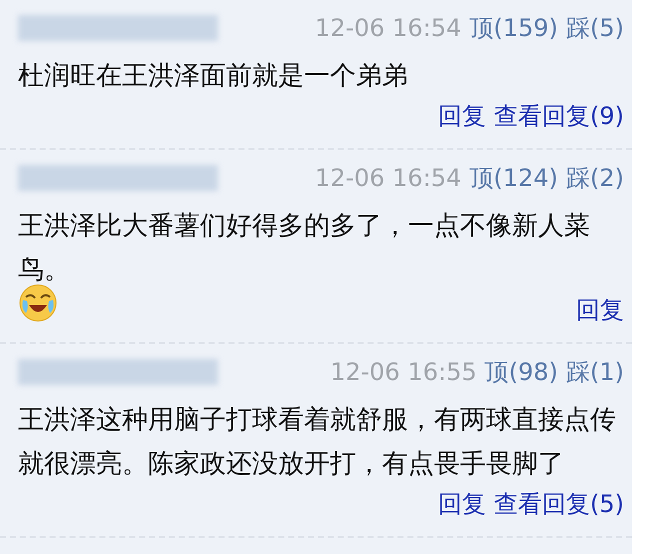 The image size is (660, 554). Describe the element at coordinates (38, 303) in the screenshot. I see `crying-laughing-emoji-icon` at that location.